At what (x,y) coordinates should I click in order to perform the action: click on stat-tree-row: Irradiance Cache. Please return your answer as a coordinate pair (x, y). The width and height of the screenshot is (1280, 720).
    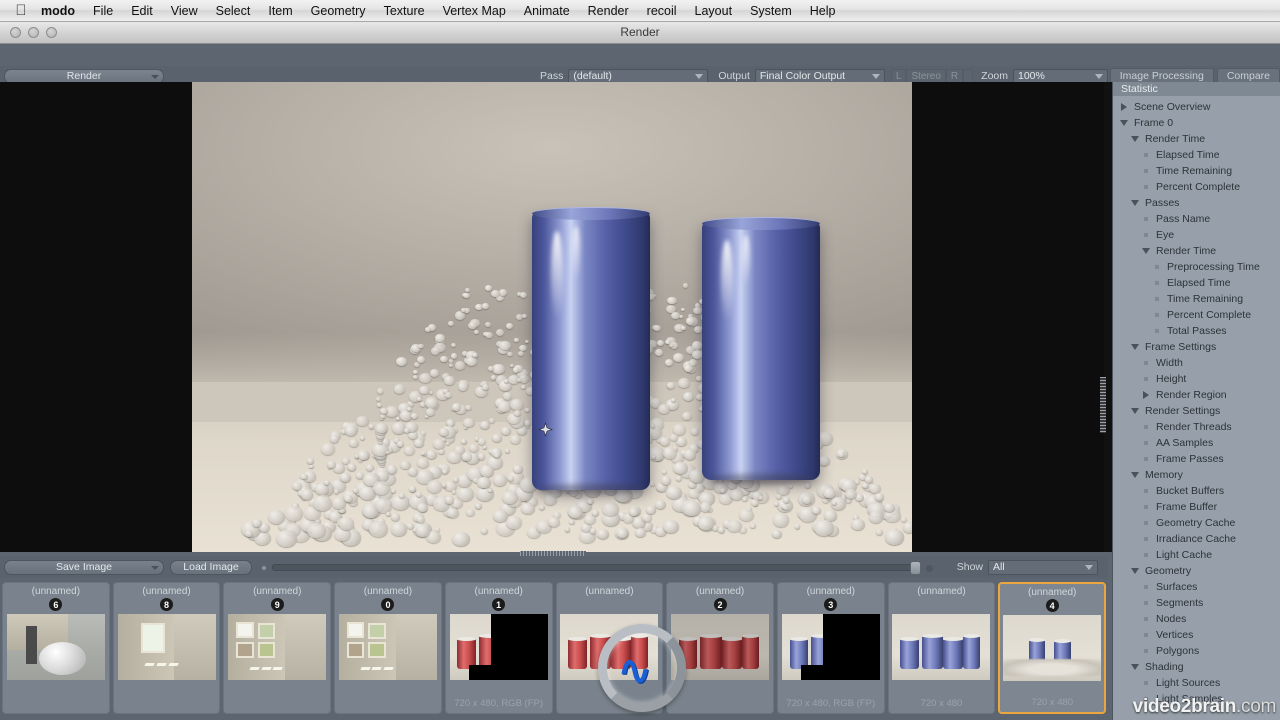
    Looking at the image, I should click on (1196, 539).